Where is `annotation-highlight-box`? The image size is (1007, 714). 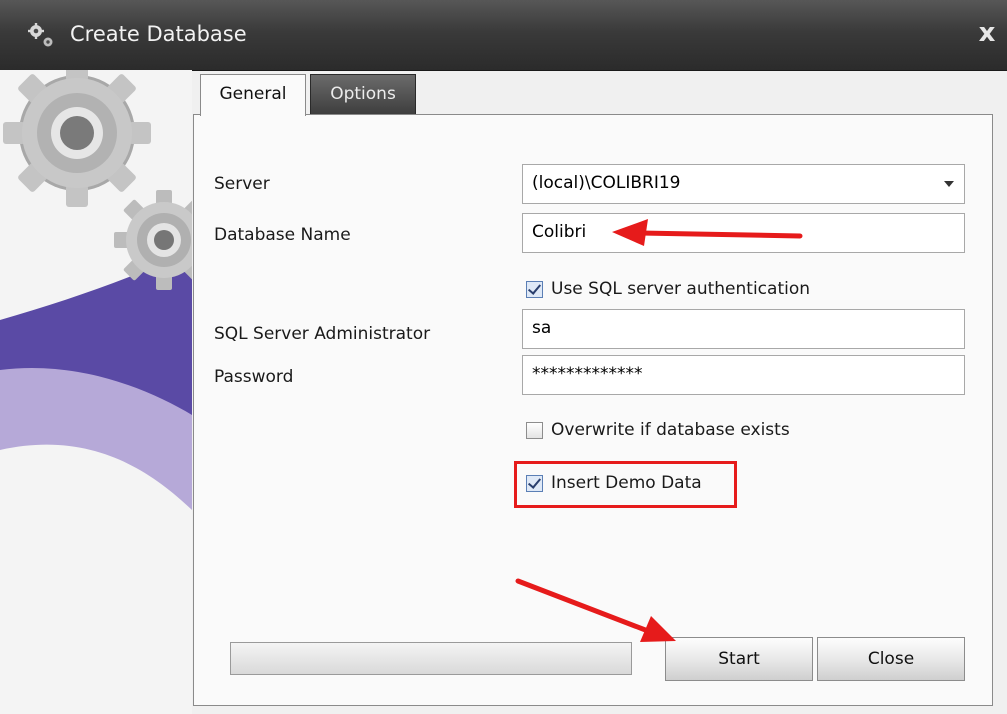 annotation-highlight-box is located at coordinates (625, 484).